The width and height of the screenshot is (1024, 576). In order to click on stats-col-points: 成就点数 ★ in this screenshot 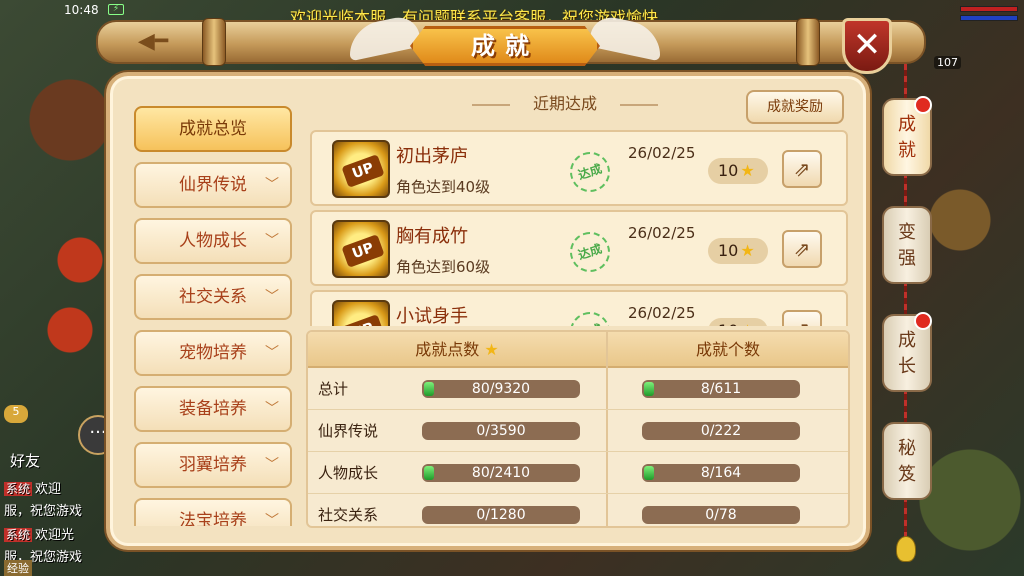, I will do `click(457, 350)`.